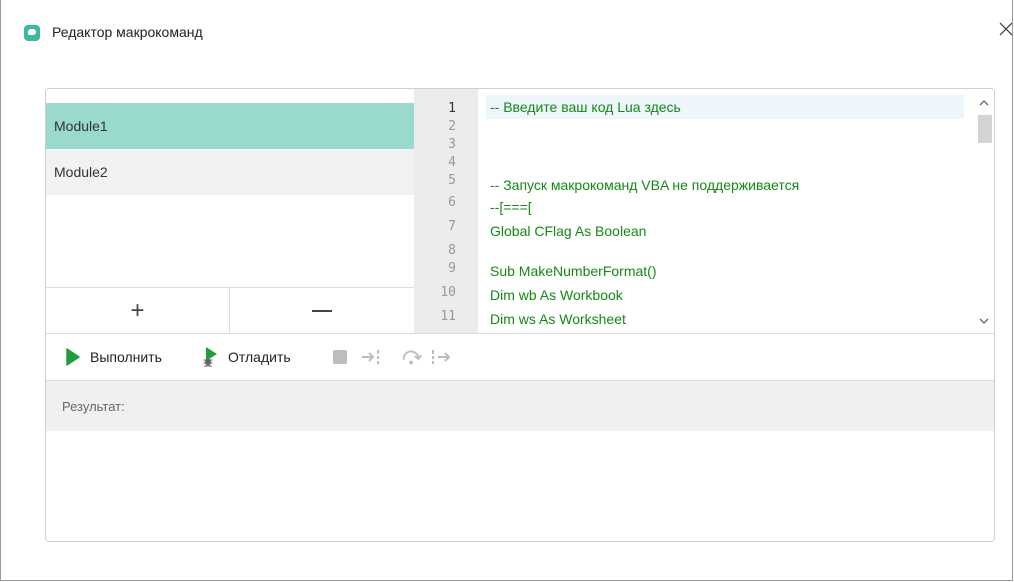  What do you see at coordinates (511, 207) in the screenshot?
I see `code-line: --[===[` at bounding box center [511, 207].